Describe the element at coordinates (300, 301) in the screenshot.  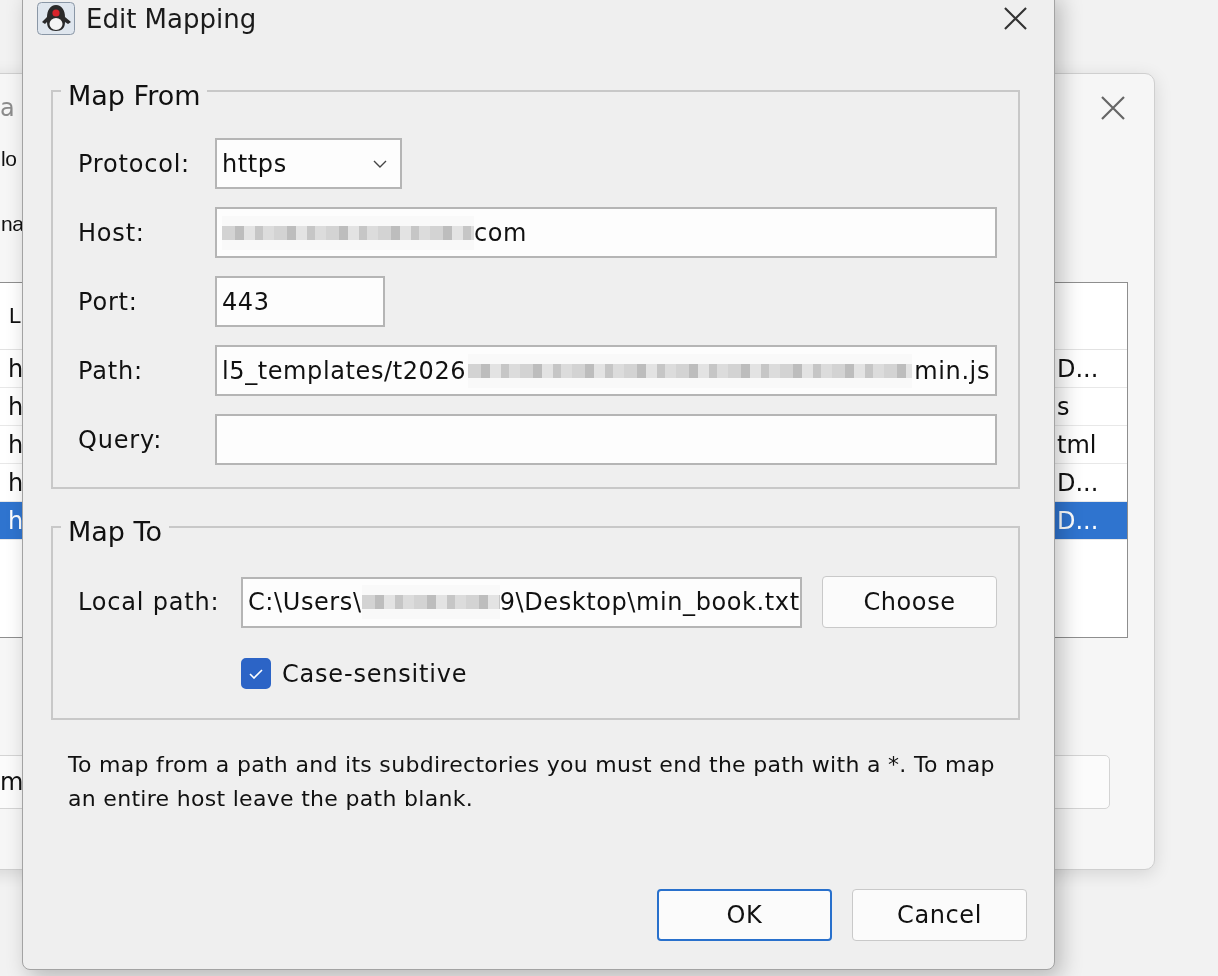
I see `text-field: 443` at that location.